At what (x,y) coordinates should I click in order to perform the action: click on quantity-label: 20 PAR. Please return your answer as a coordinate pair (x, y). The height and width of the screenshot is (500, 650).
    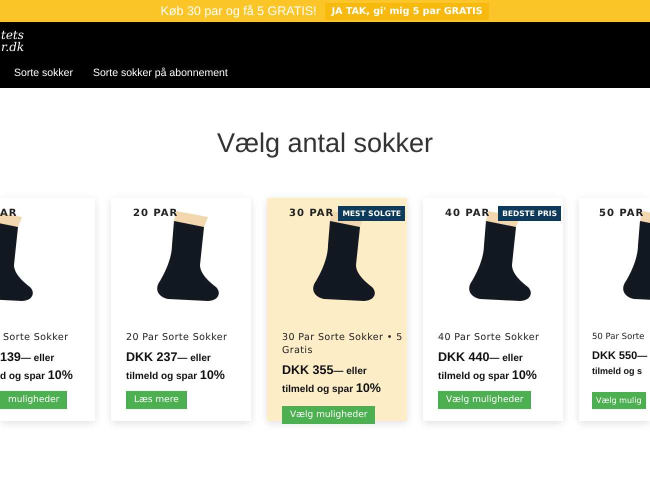
    Looking at the image, I should click on (155, 213).